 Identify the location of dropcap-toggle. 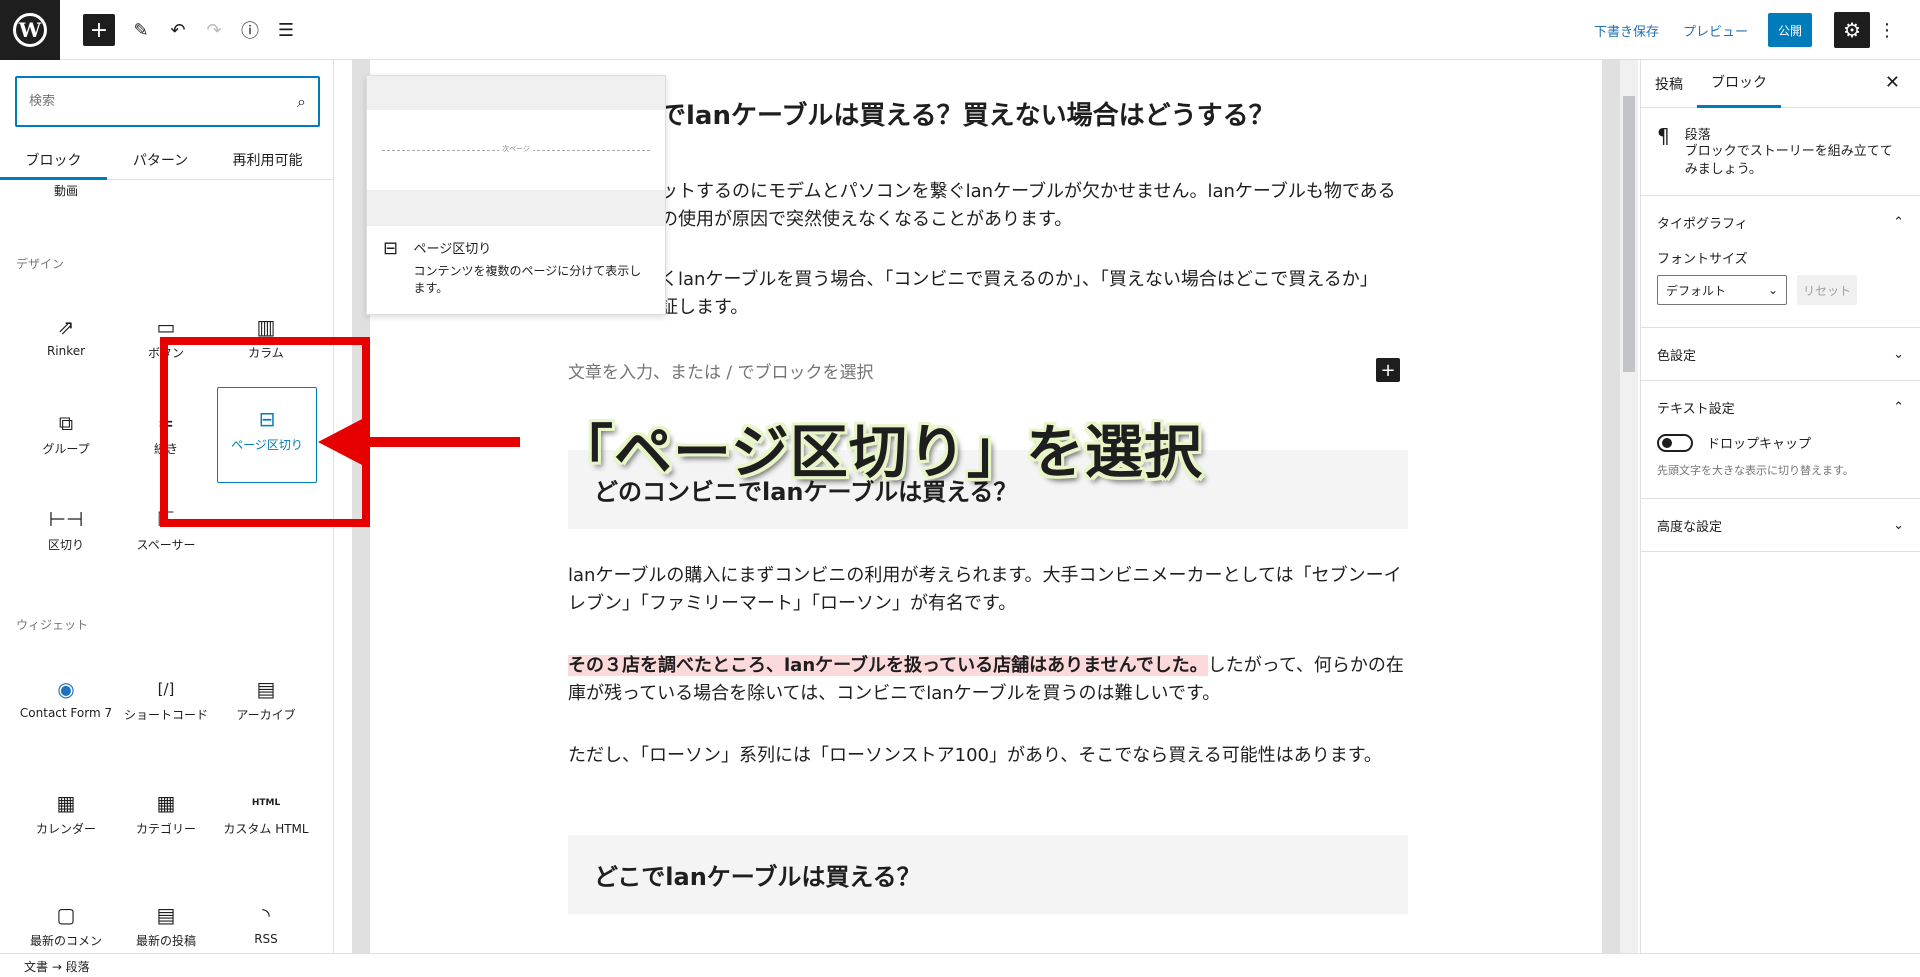
(1675, 442).